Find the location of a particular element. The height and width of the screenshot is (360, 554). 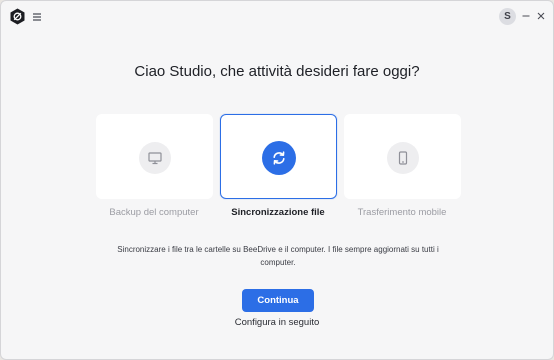

option-backup-label: Backup del computer is located at coordinates (154, 212).